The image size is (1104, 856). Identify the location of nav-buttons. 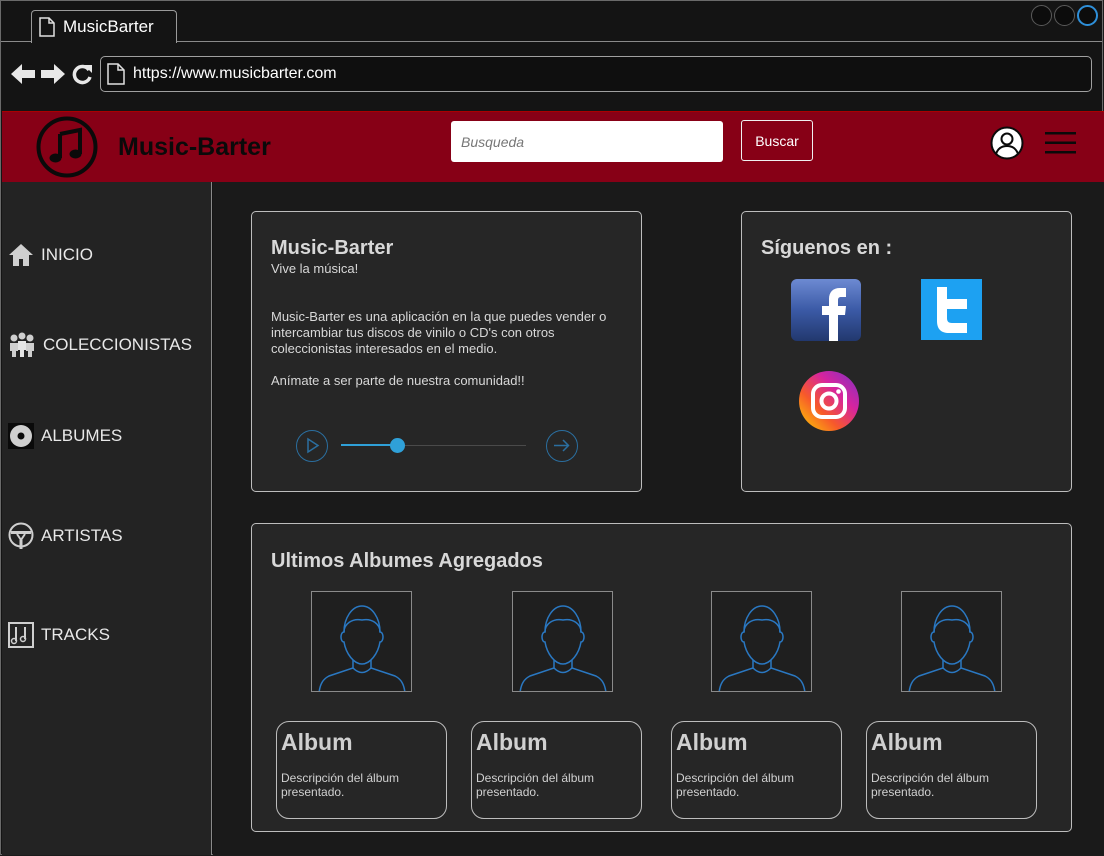
(52, 74).